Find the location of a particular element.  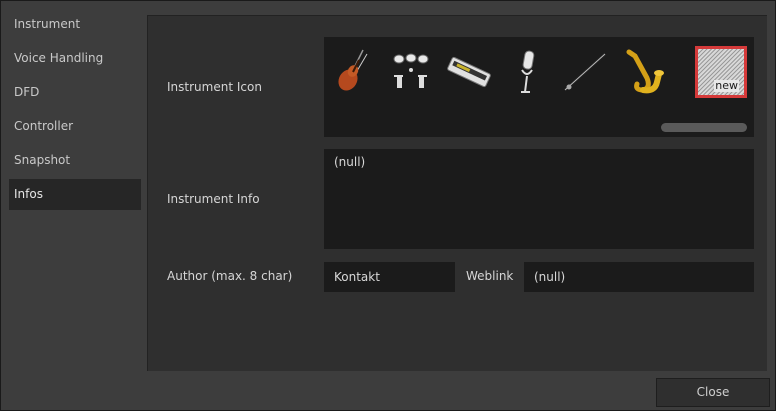

icon-picker-scrollbar is located at coordinates (704, 127).